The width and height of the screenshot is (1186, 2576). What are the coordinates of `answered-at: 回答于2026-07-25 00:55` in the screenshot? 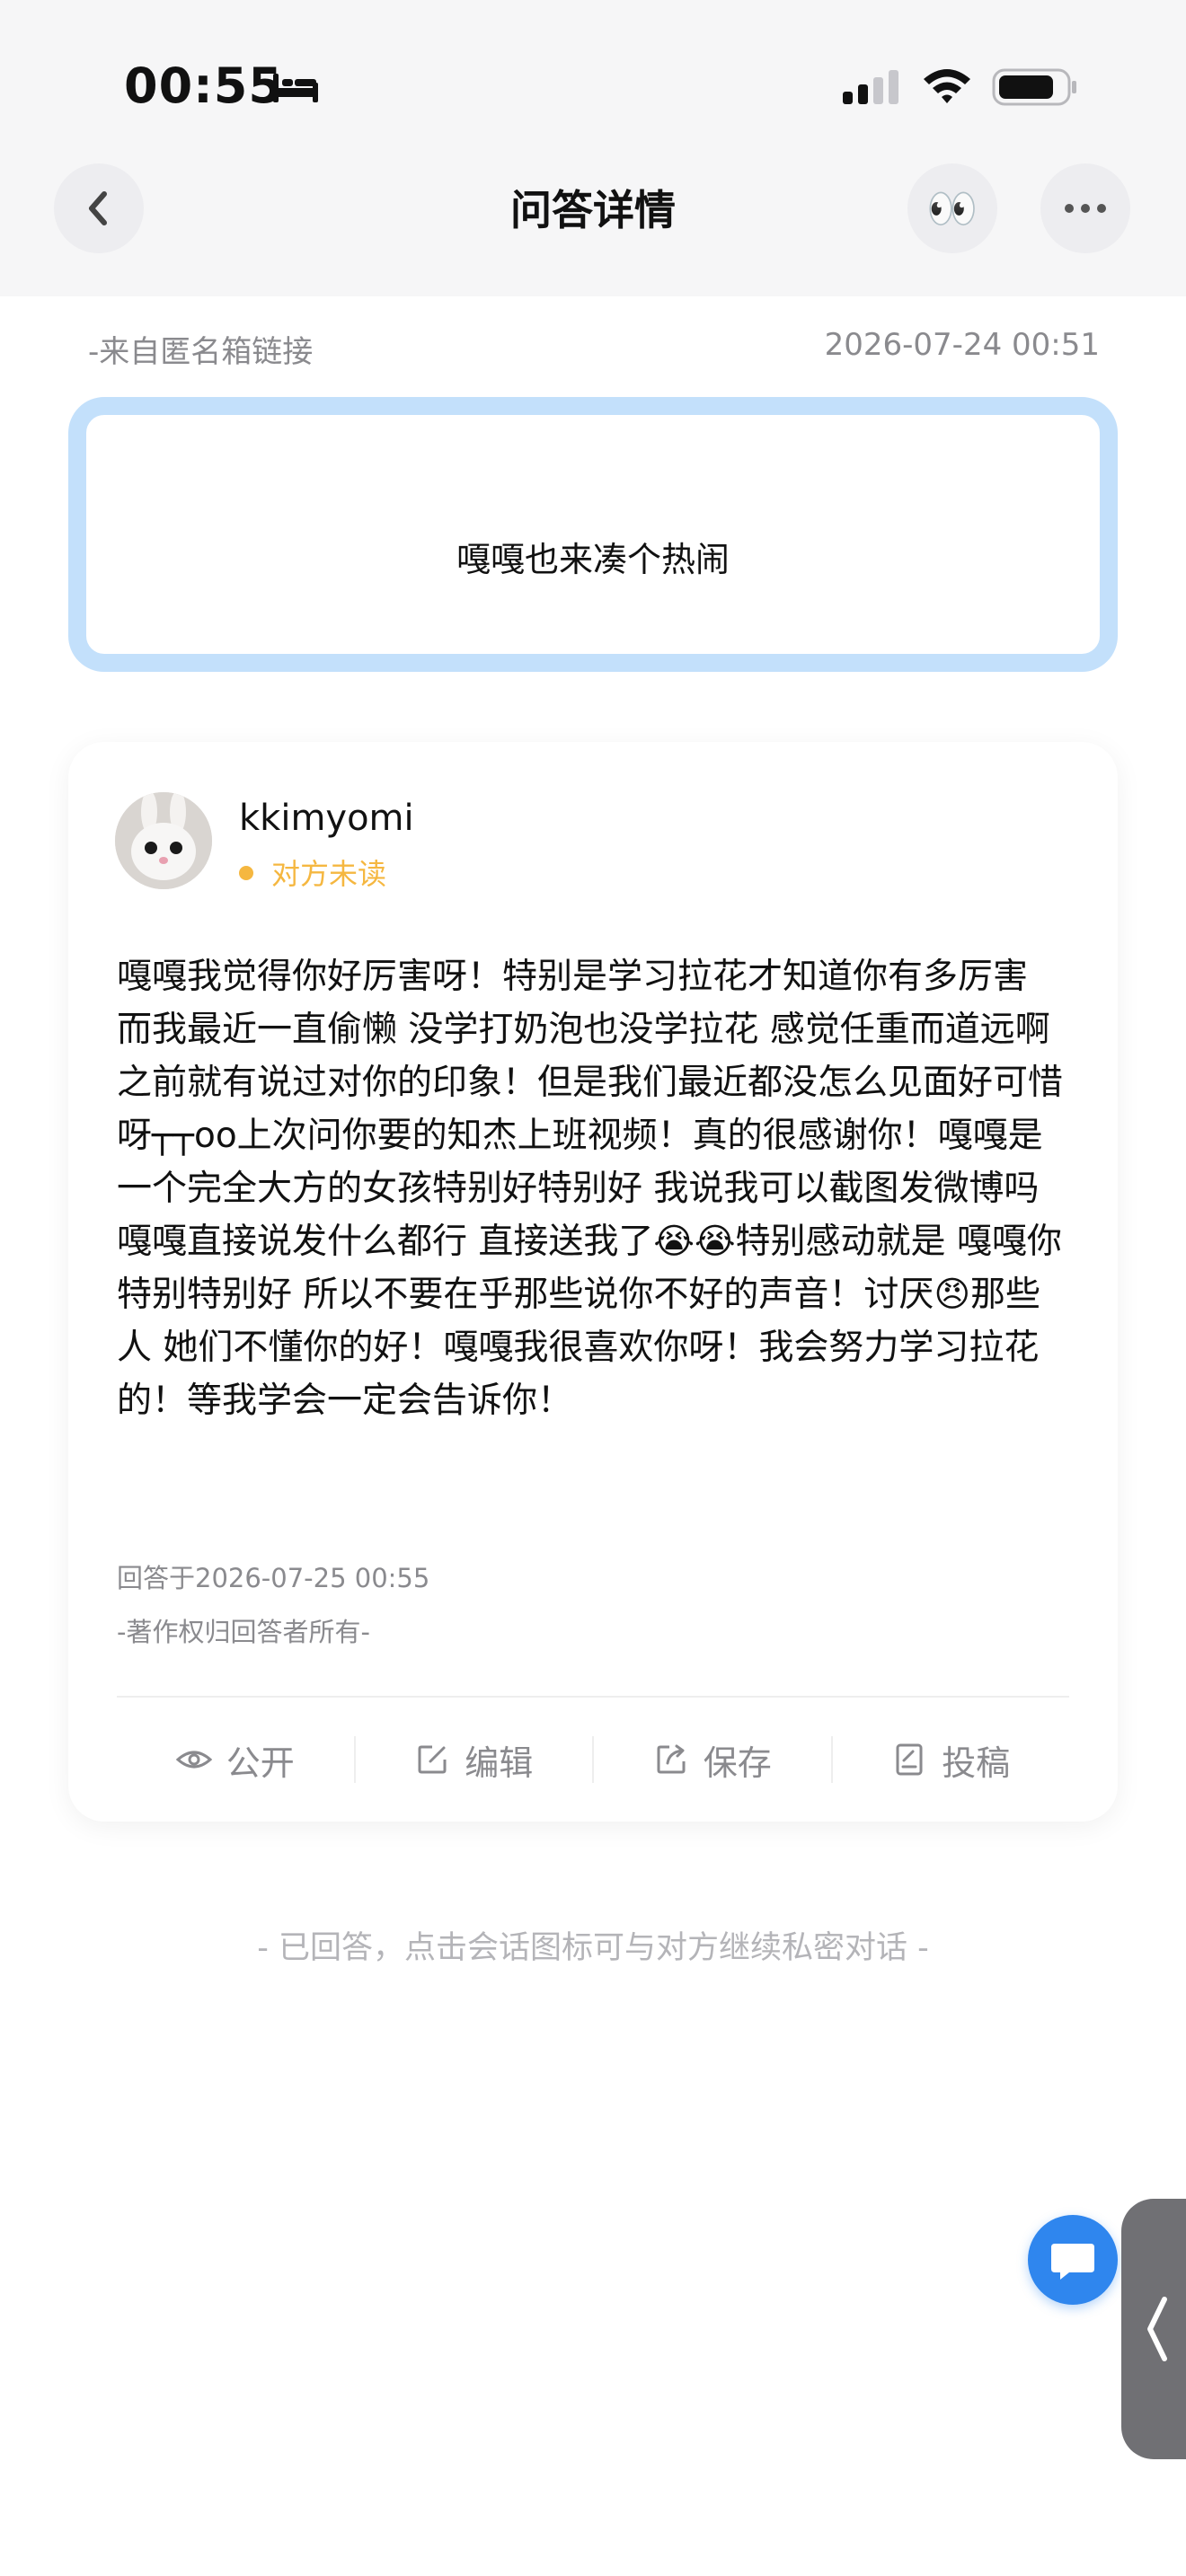 It's located at (273, 1578).